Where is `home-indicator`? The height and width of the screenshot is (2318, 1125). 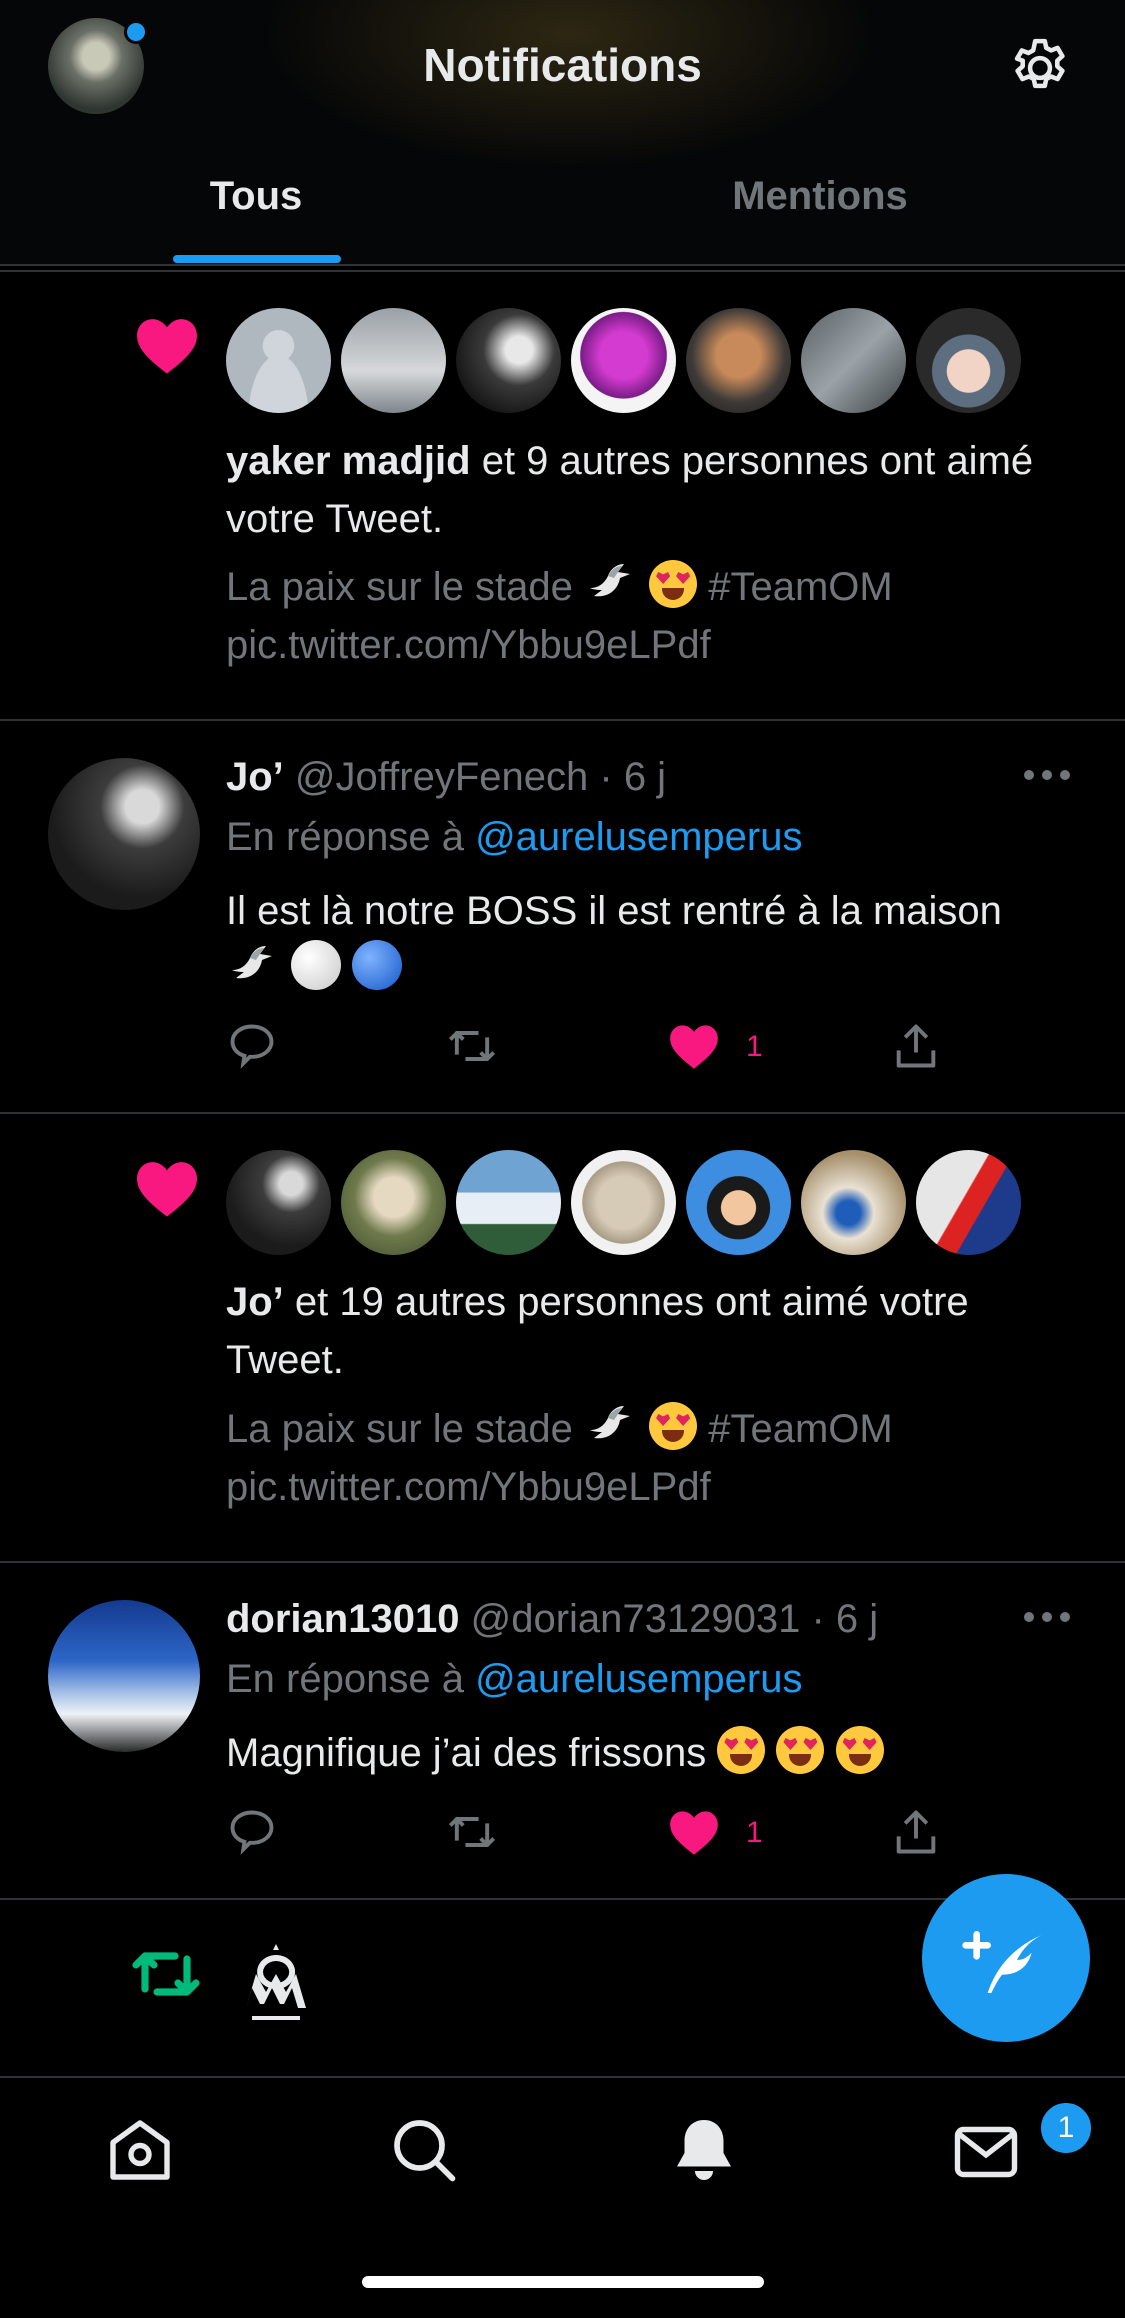 home-indicator is located at coordinates (563, 2282).